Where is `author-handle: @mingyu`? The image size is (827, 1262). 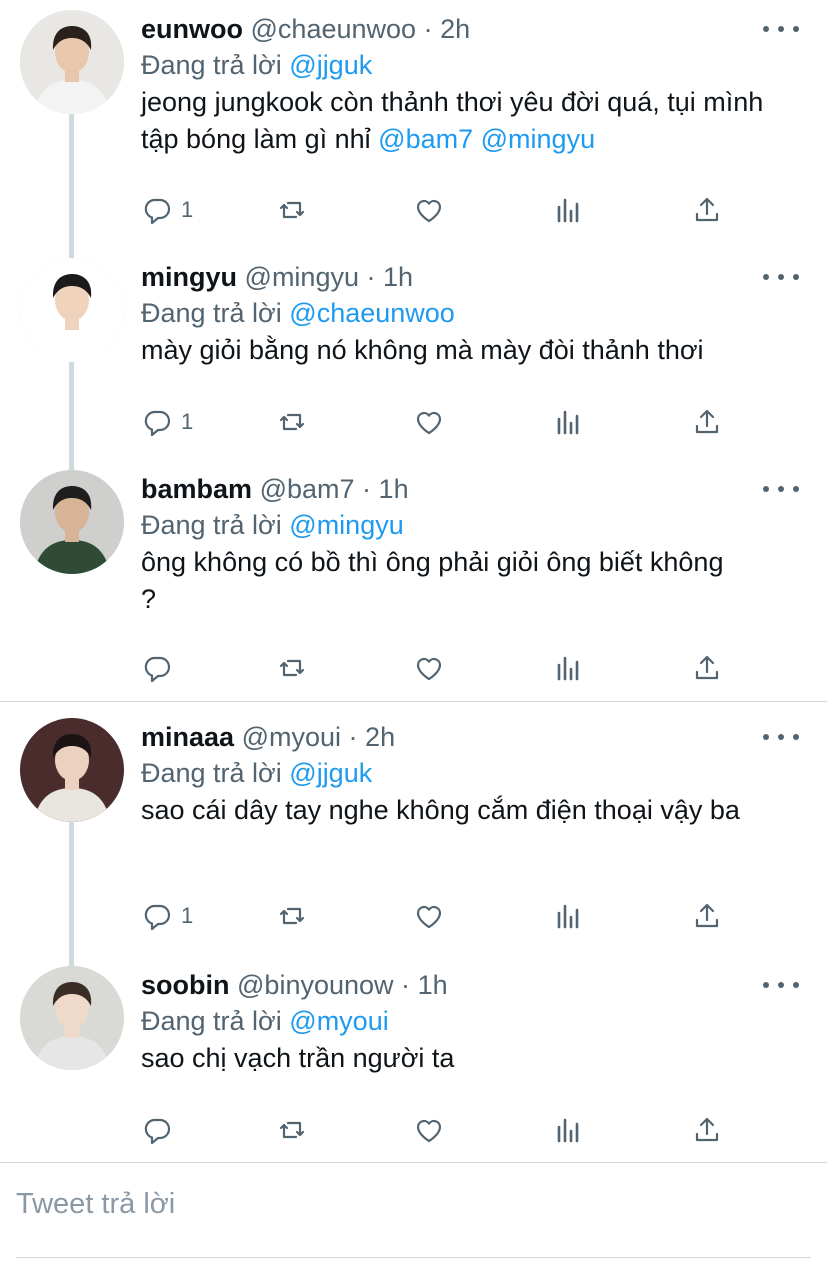
author-handle: @mingyu is located at coordinates (302, 277).